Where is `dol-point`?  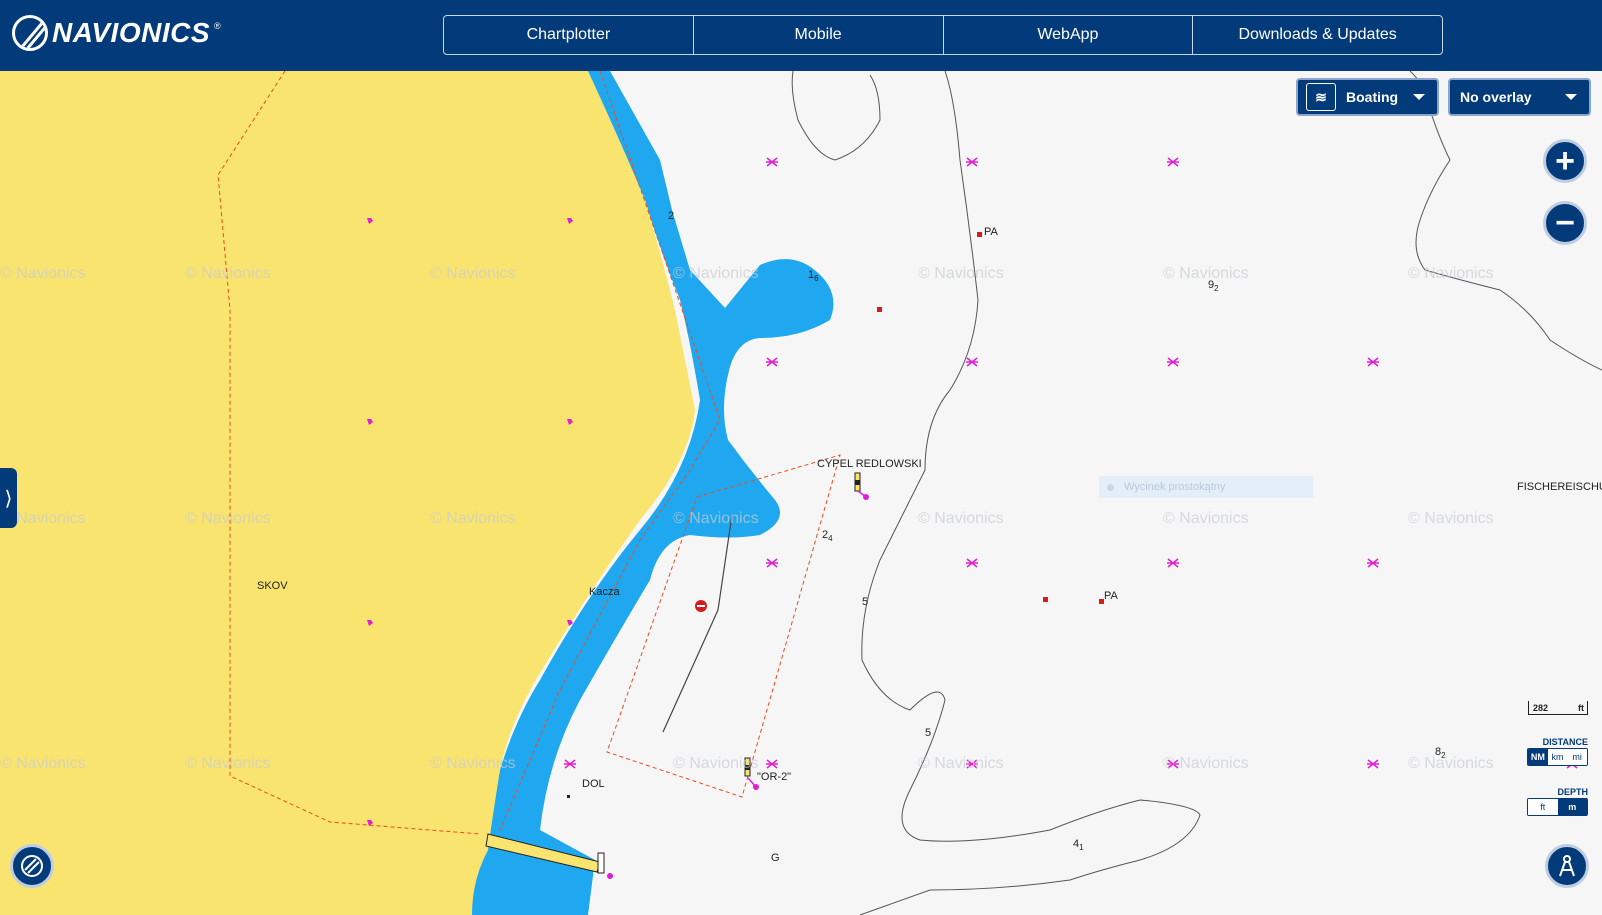 dol-point is located at coordinates (568, 796).